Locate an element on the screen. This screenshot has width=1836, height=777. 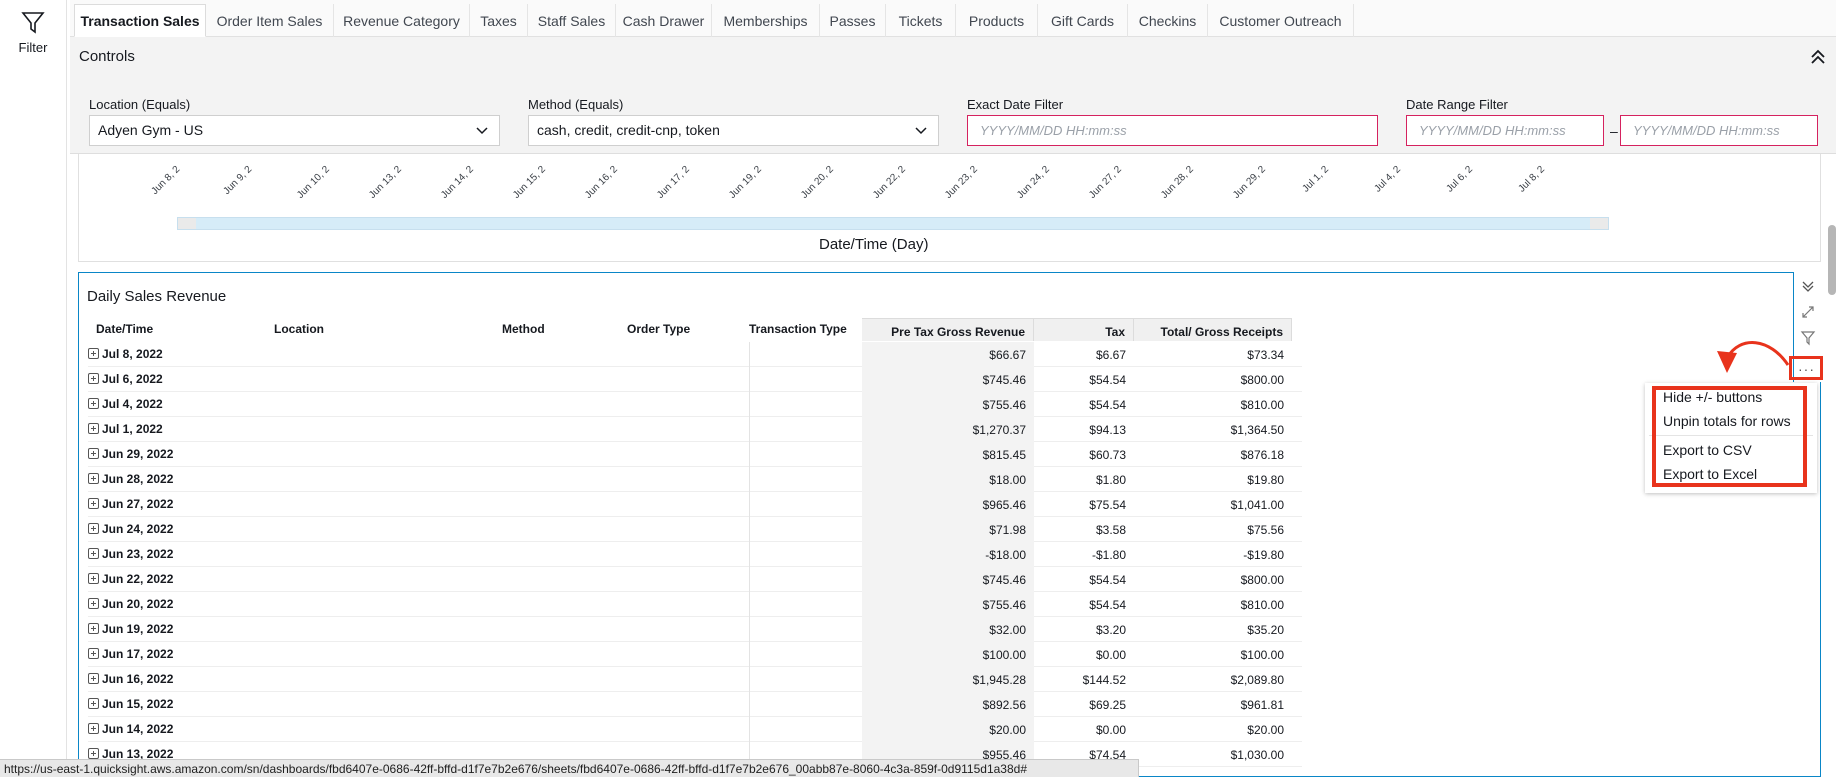
x-axis-tick: Jul 6, 2 is located at coordinates (1460, 179).